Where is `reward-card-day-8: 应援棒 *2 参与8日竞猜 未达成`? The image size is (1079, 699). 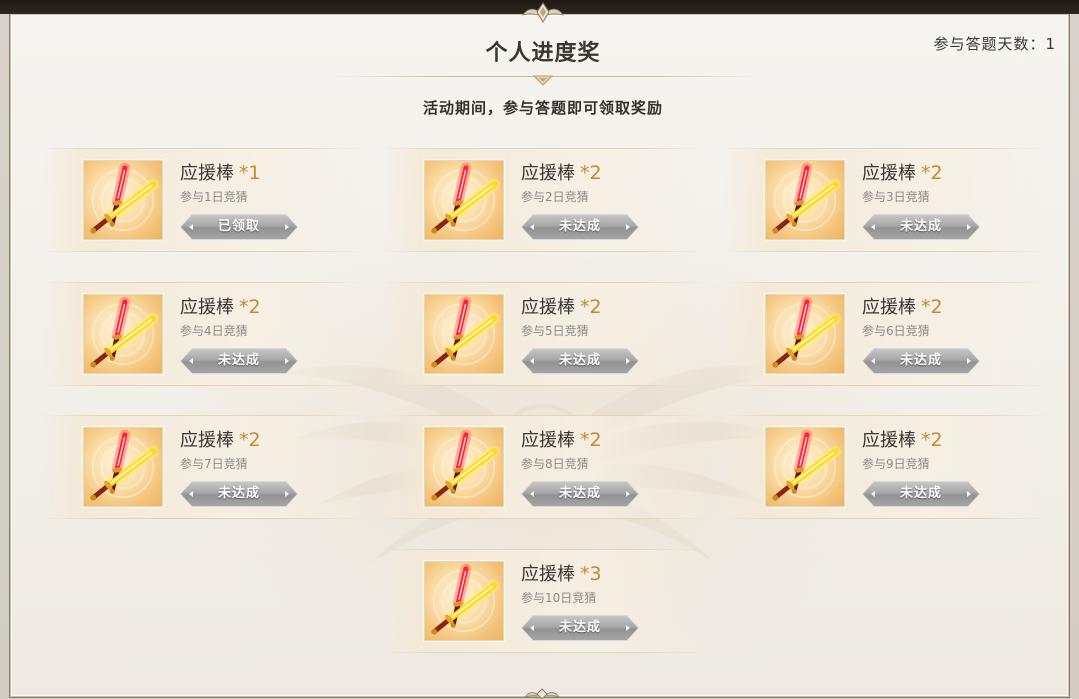
reward-card-day-8: 应援棒 *2 参与8日竞猜 未达成 is located at coordinates (545, 467).